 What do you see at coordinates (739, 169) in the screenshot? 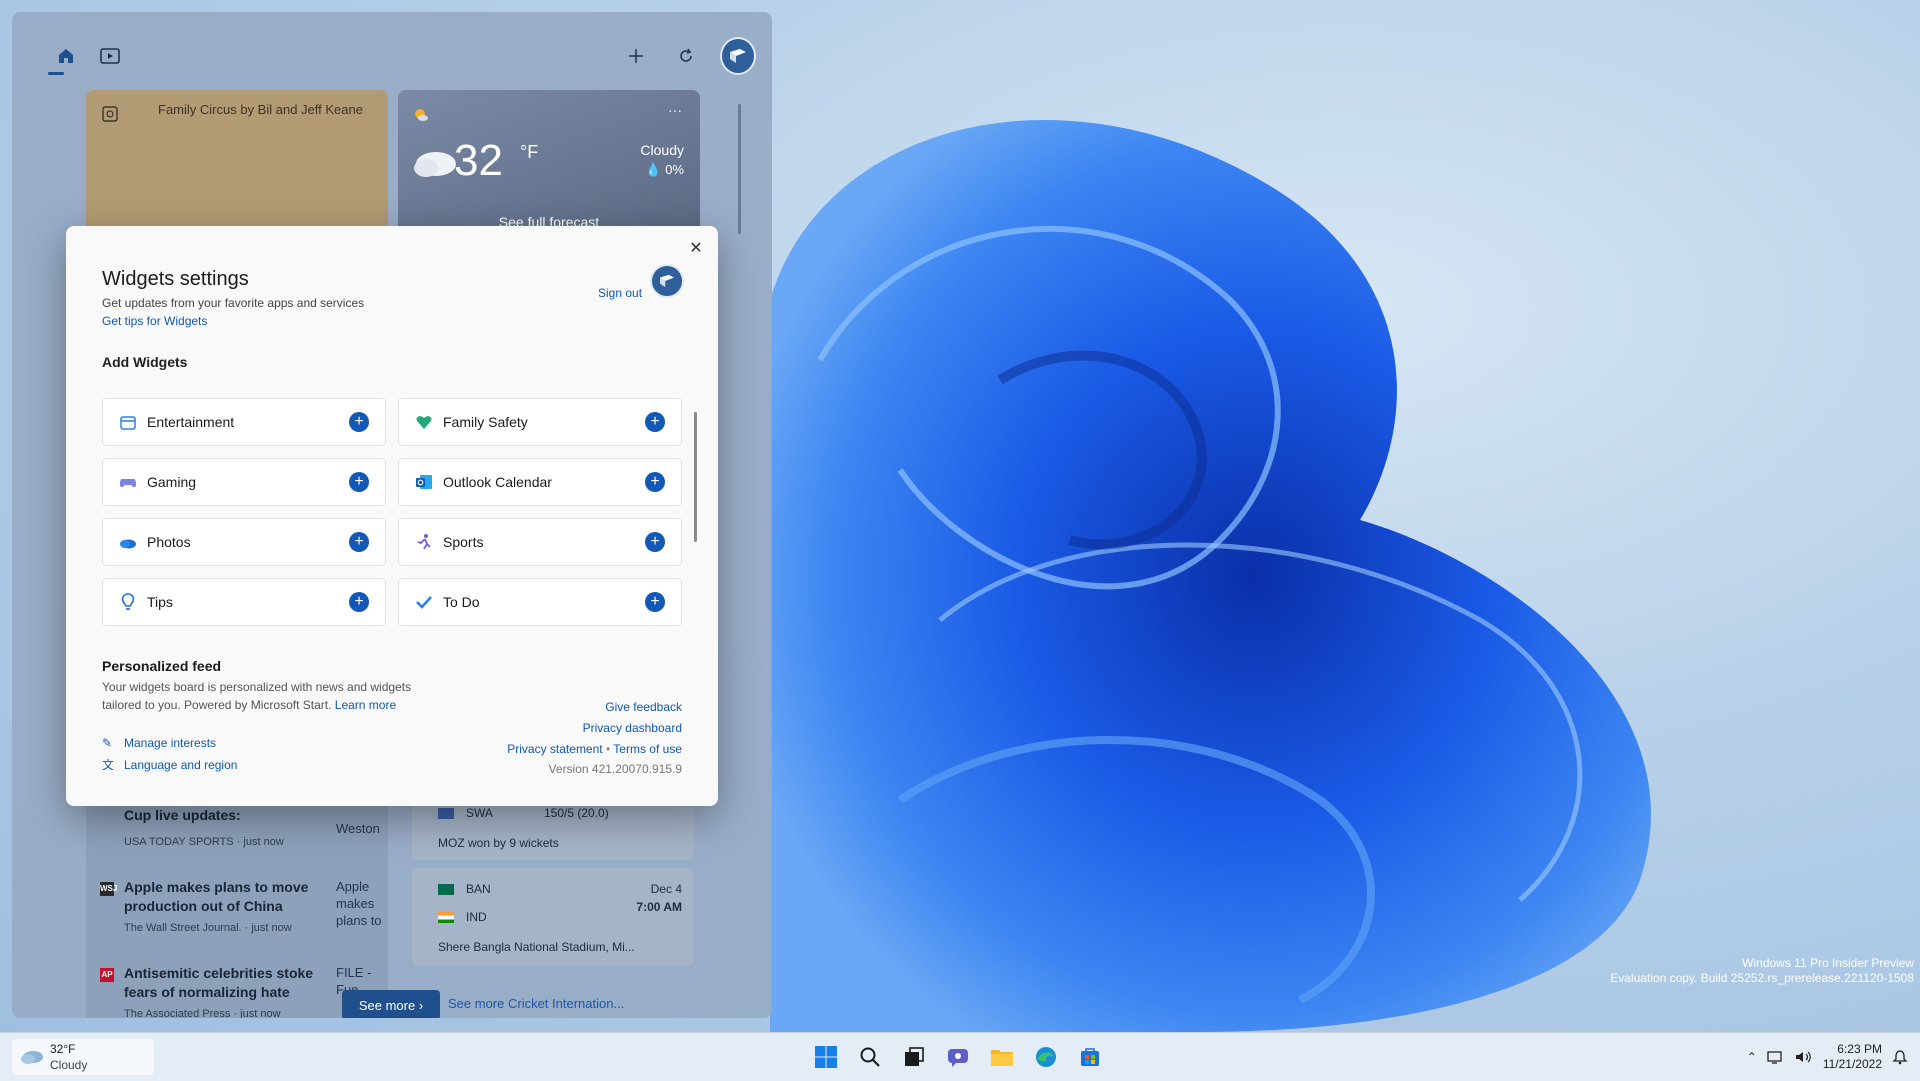
I see `board-scrollbar` at bounding box center [739, 169].